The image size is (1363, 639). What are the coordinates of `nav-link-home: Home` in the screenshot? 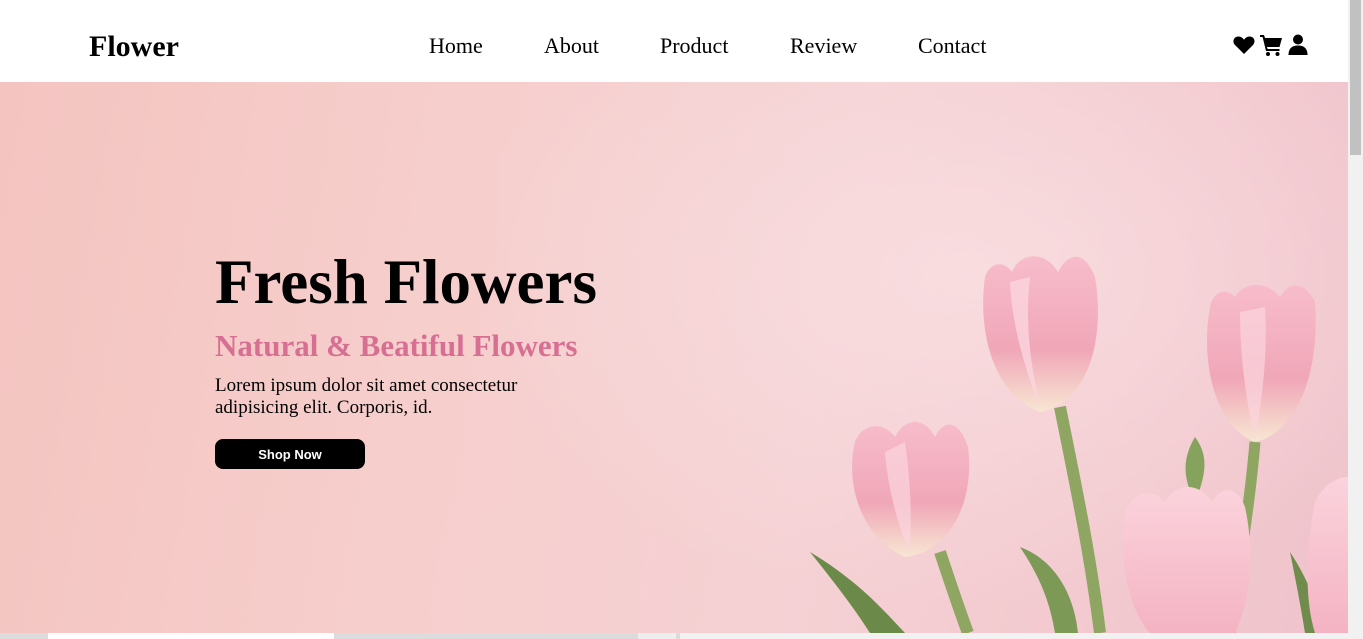 It's located at (456, 46).